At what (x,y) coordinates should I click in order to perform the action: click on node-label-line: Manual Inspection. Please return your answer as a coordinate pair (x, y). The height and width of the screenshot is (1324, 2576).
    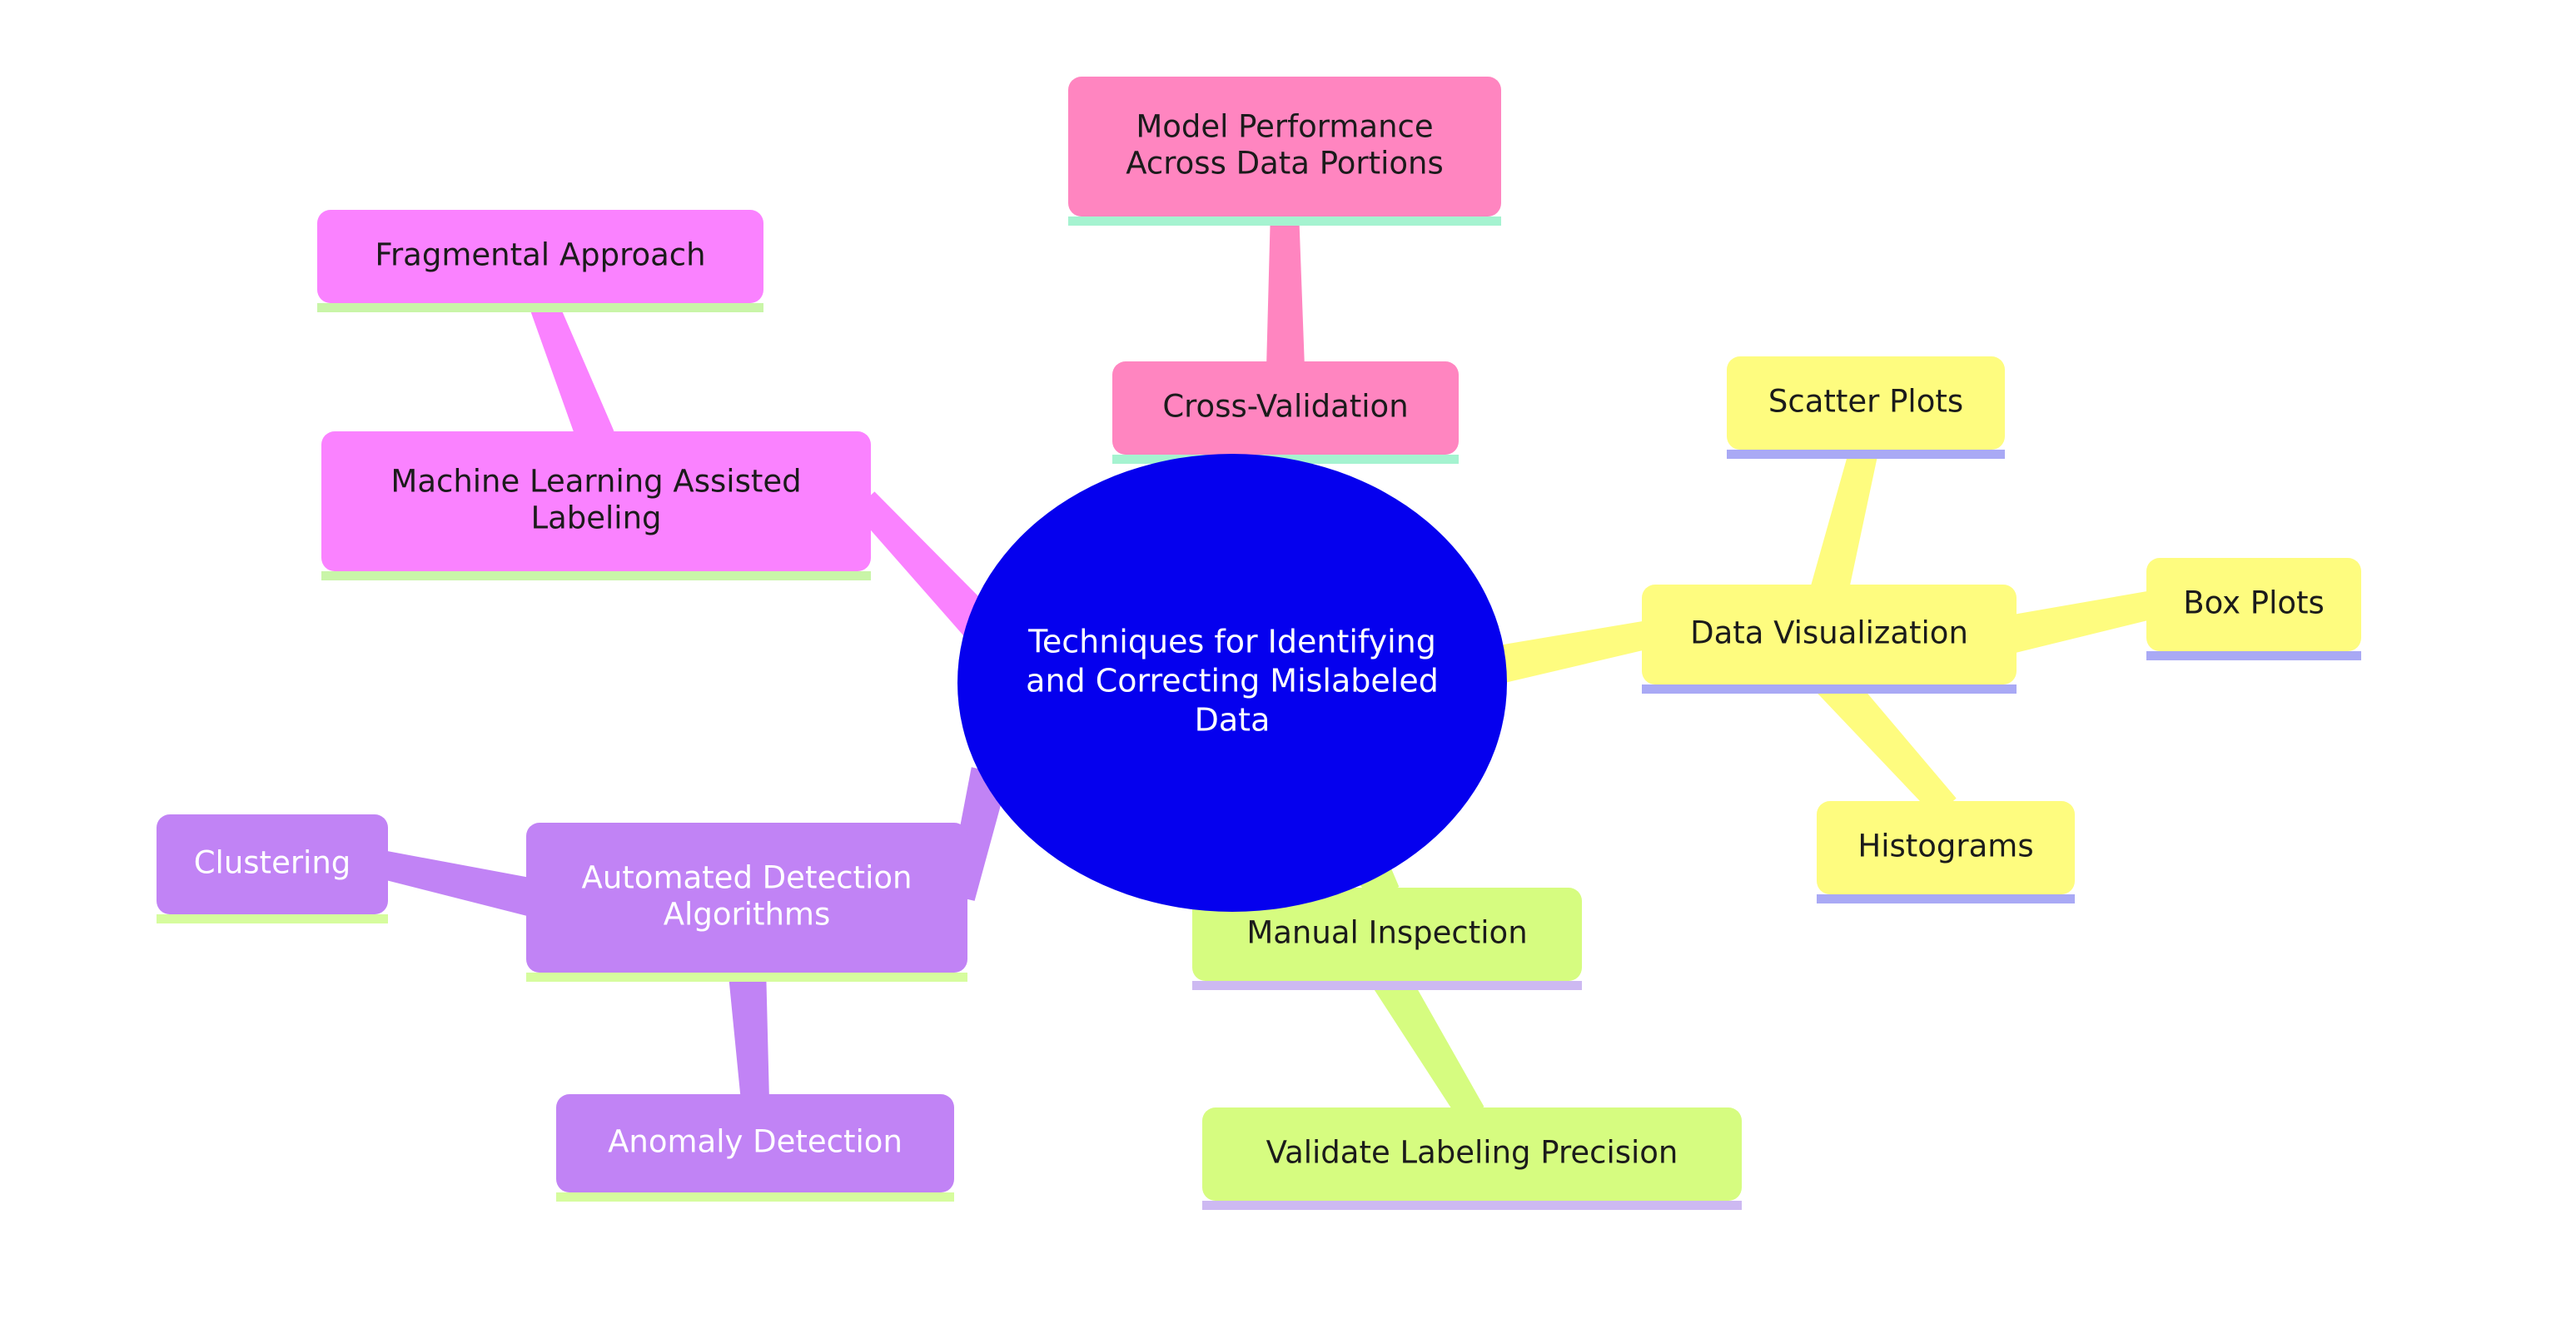
    Looking at the image, I should click on (1386, 933).